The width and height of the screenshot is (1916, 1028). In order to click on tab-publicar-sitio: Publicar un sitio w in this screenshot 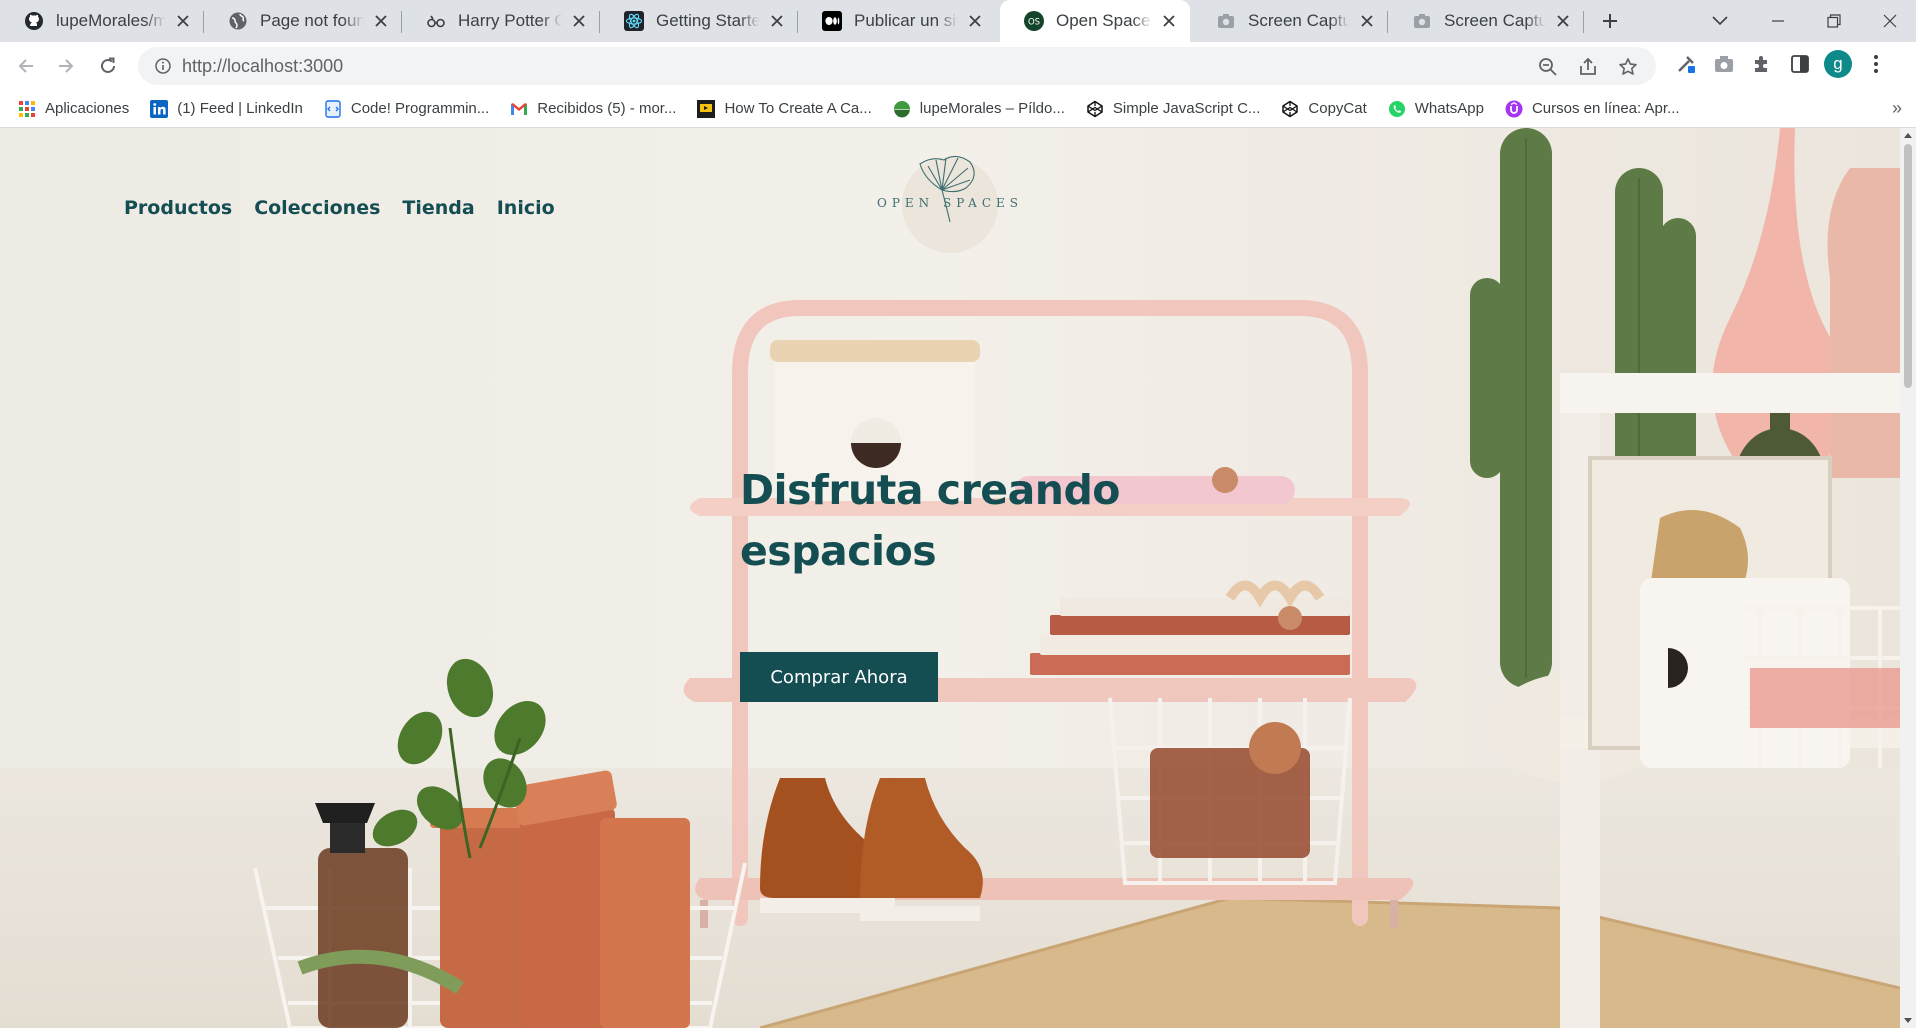, I will do `click(897, 21)`.